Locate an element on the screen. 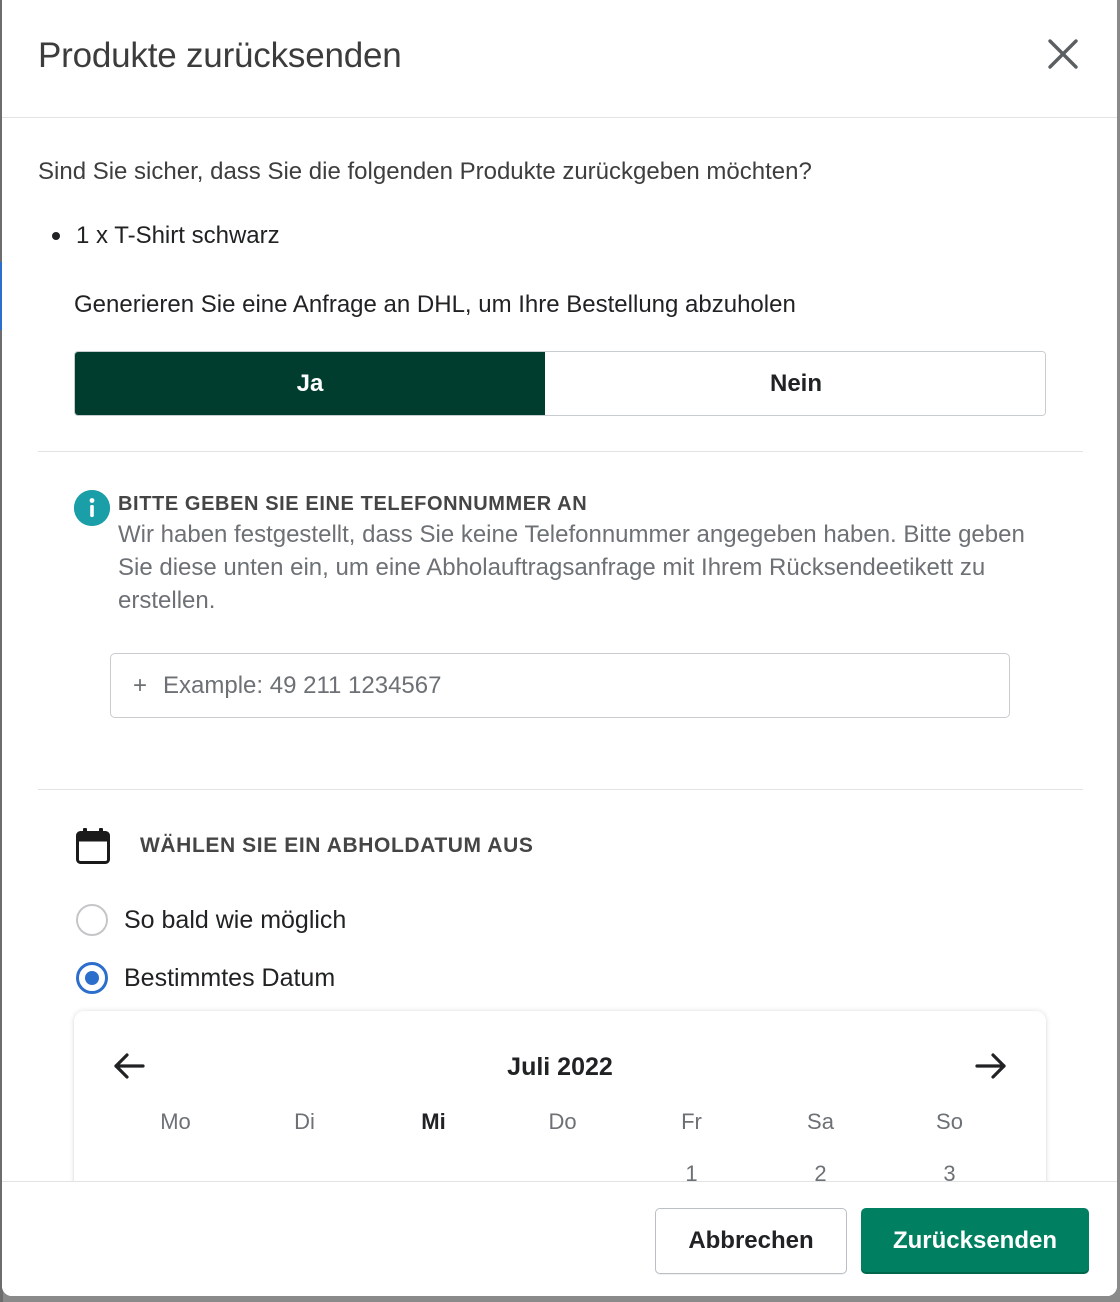 The height and width of the screenshot is (1302, 1120). calendar-icon is located at coordinates (93, 846).